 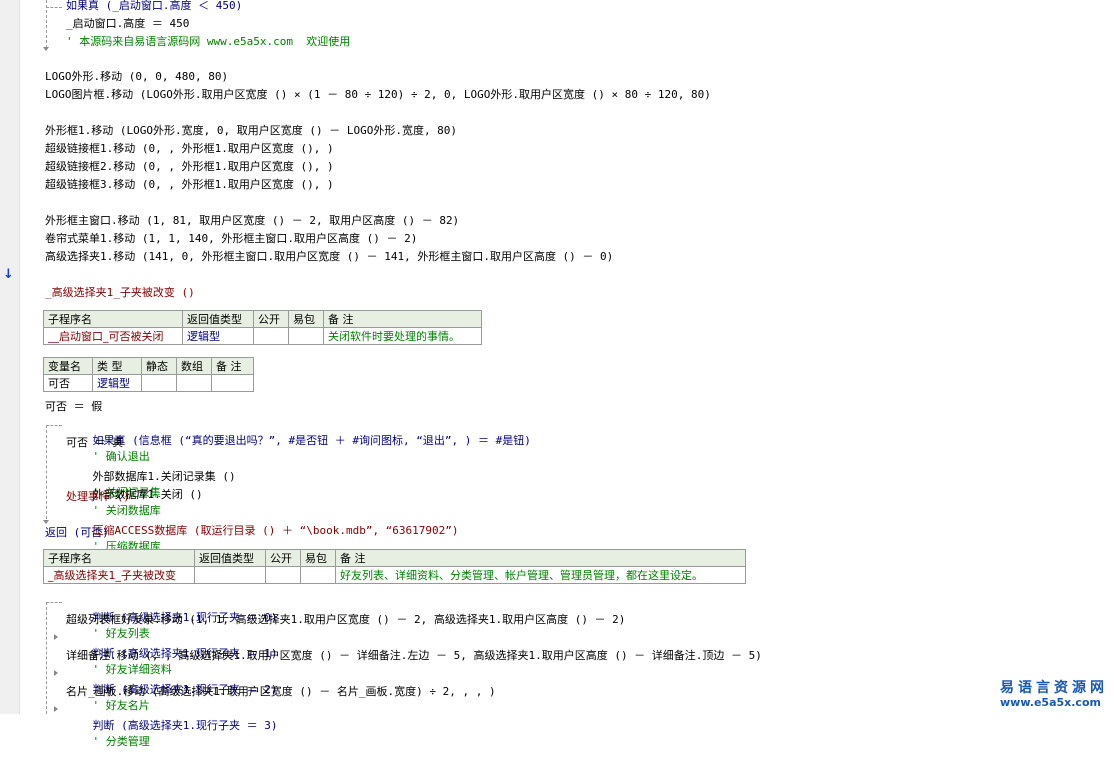 What do you see at coordinates (194, 366) in the screenshot?
I see `table-header: 数组` at bounding box center [194, 366].